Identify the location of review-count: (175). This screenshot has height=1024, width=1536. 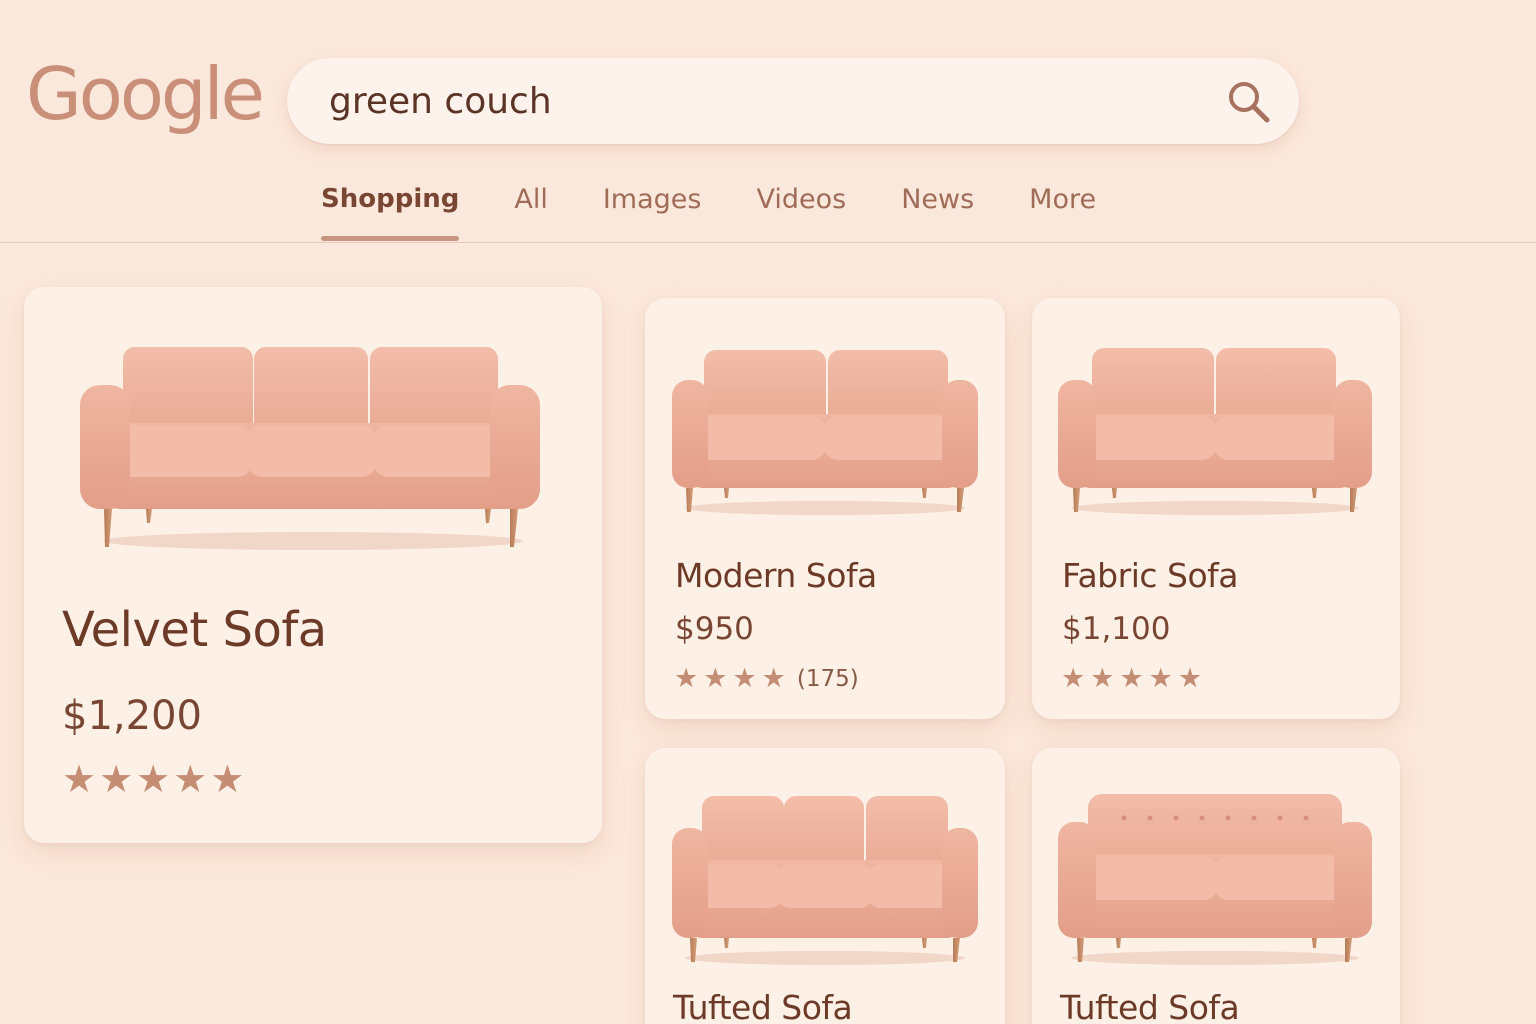
(828, 679).